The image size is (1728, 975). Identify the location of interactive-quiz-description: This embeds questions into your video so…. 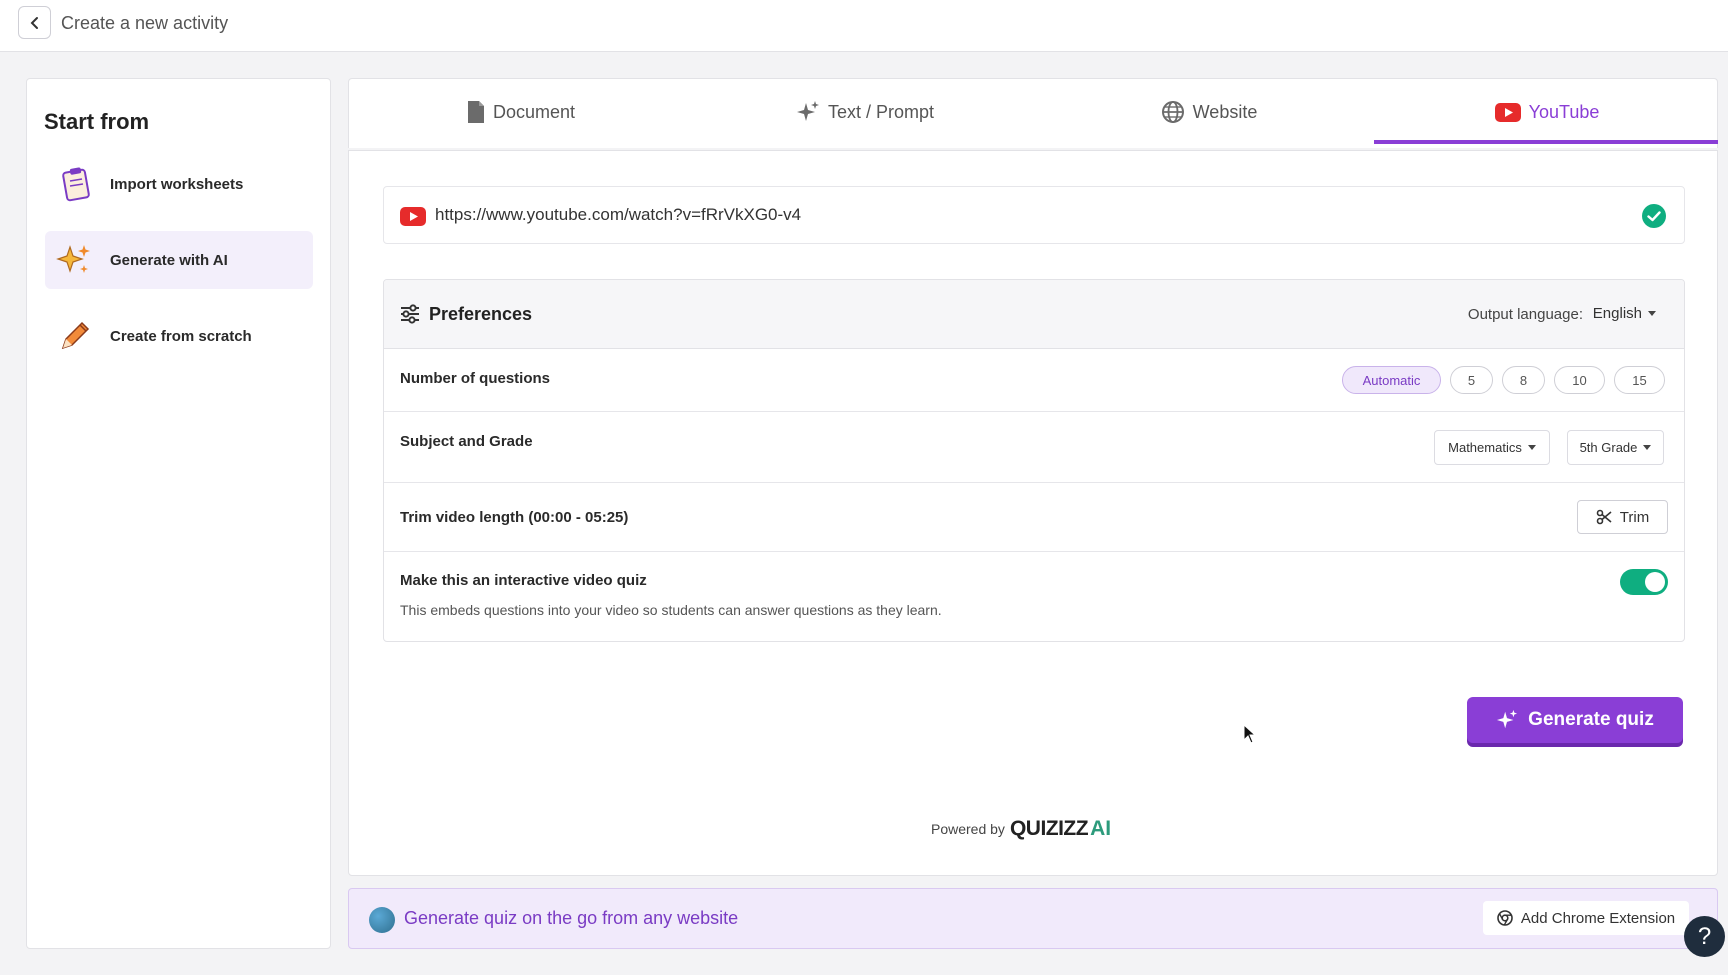
(671, 610).